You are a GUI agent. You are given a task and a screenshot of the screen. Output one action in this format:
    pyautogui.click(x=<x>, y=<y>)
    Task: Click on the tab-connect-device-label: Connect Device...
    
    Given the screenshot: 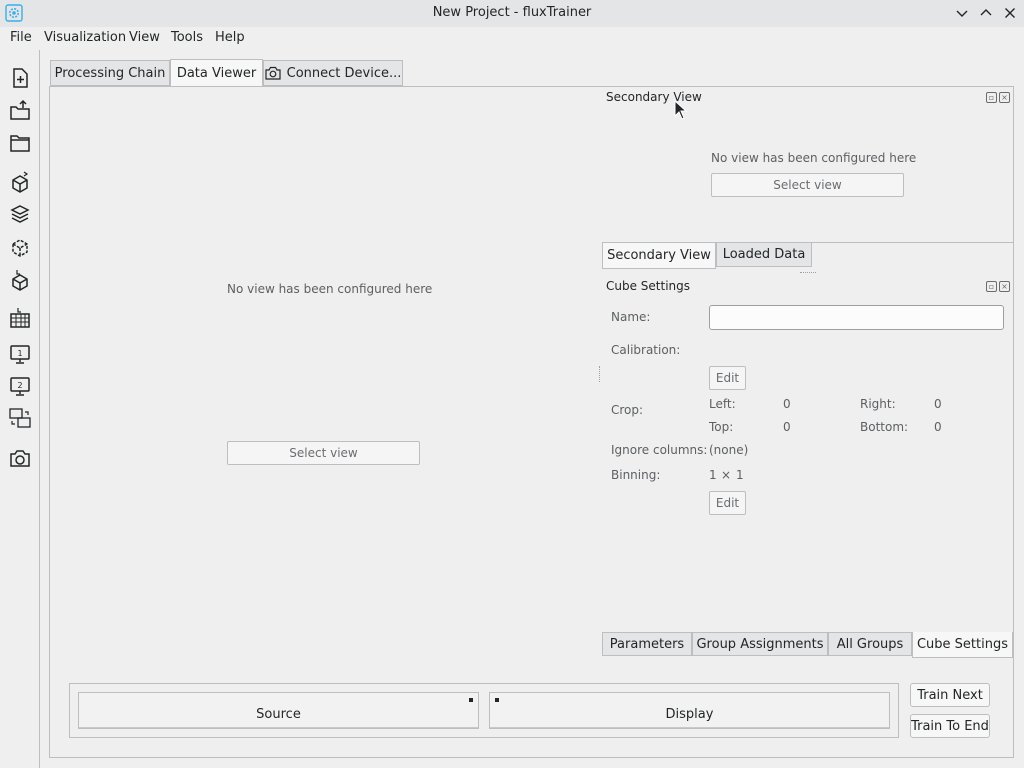 What is the action you would take?
    pyautogui.click(x=344, y=73)
    